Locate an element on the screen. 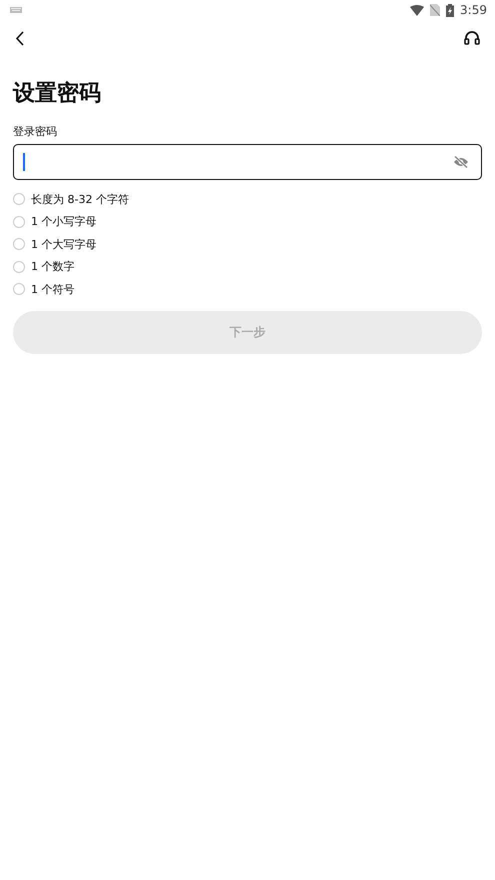 The image size is (495, 880). back-icon is located at coordinates (19, 38).